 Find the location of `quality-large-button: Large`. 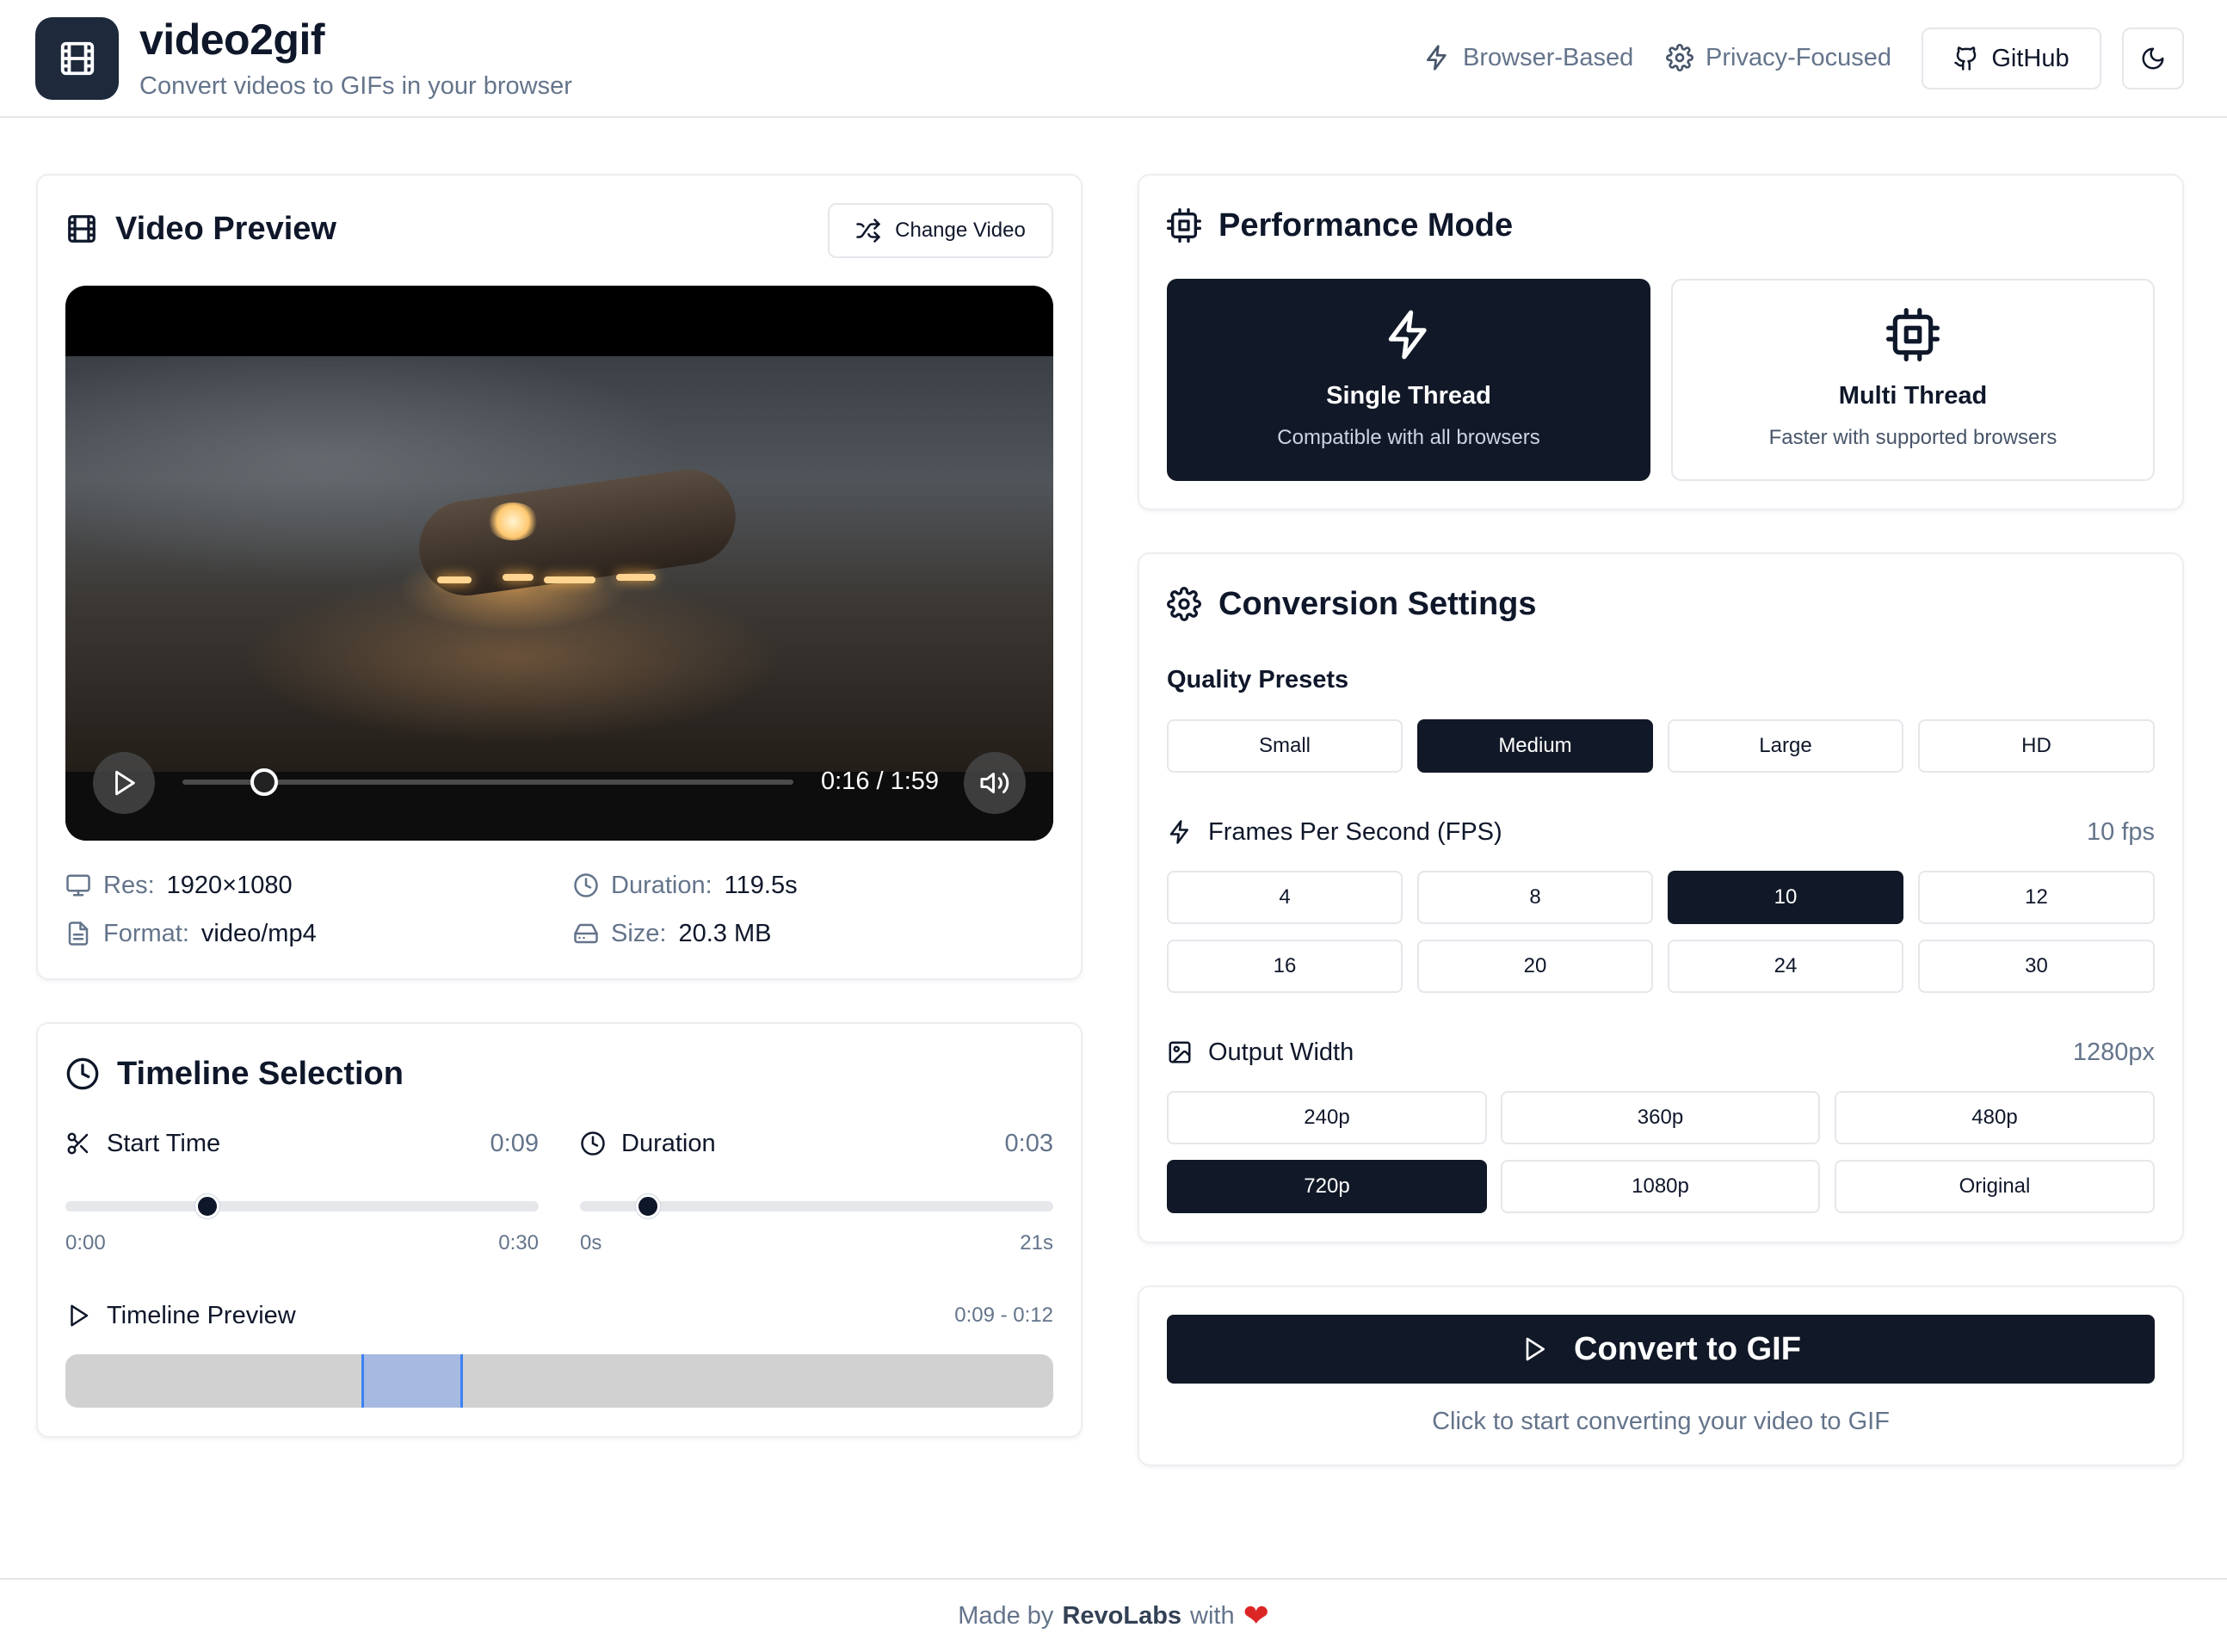

quality-large-button: Large is located at coordinates (1786, 746).